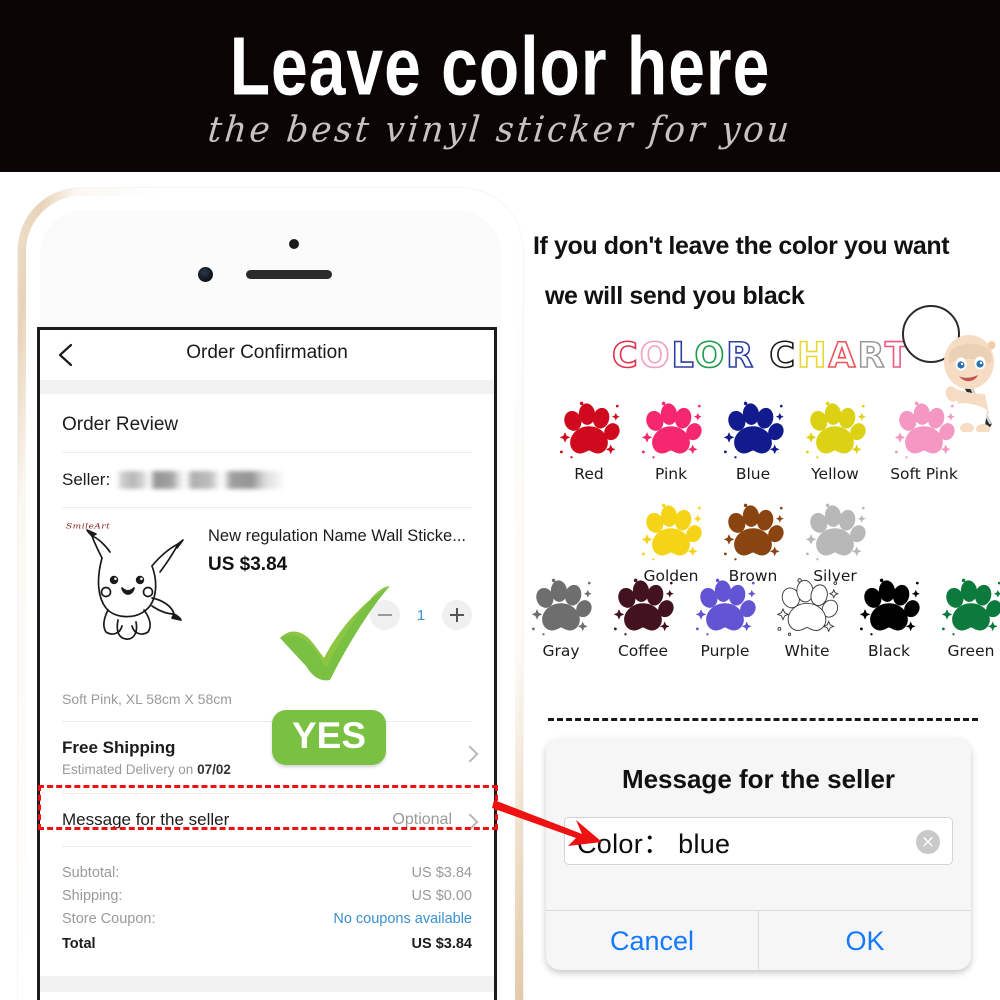 This screenshot has width=1000, height=1000. What do you see at coordinates (289, 274) in the screenshot?
I see `earpiece-speaker` at bounding box center [289, 274].